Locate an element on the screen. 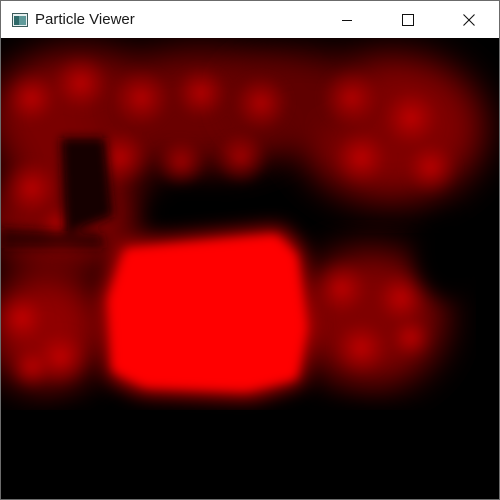  particle-core-bright is located at coordinates (207, 313).